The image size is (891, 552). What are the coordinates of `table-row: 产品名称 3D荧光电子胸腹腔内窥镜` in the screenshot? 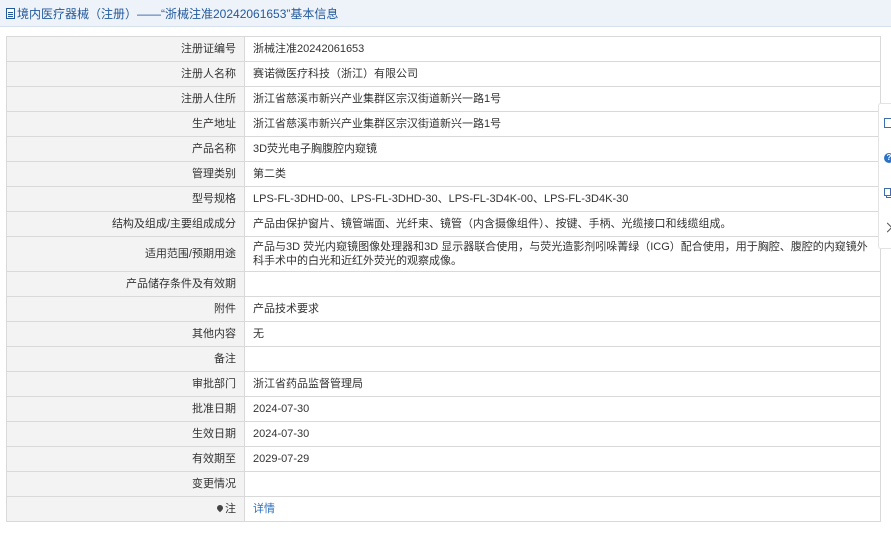 It's located at (443, 149).